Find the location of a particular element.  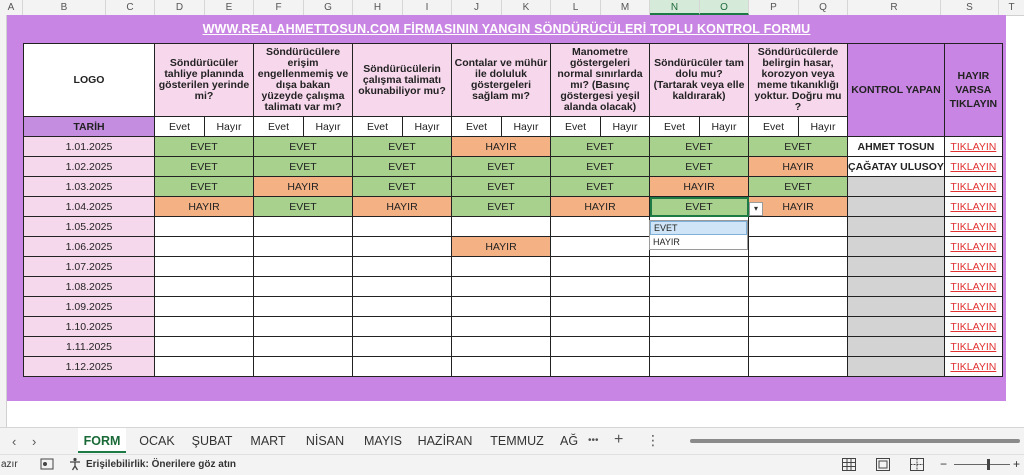

accessibility-status: Erişilebilirlik: Önerilere göz atın is located at coordinates (161, 464).